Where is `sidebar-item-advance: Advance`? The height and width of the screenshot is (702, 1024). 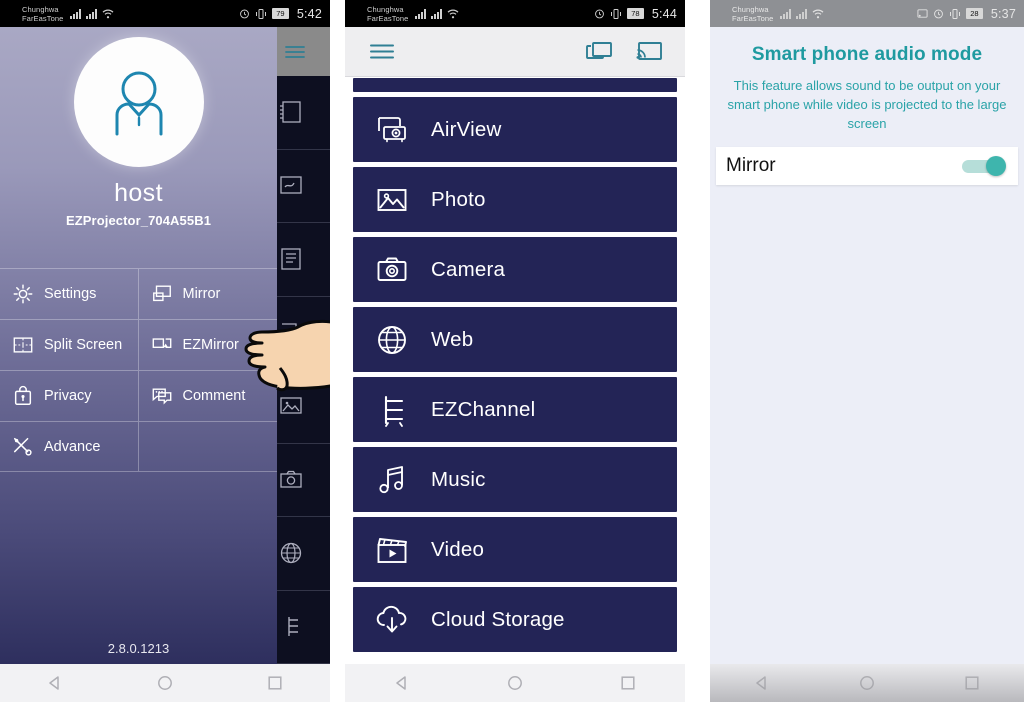 sidebar-item-advance: Advance is located at coordinates (69, 446).